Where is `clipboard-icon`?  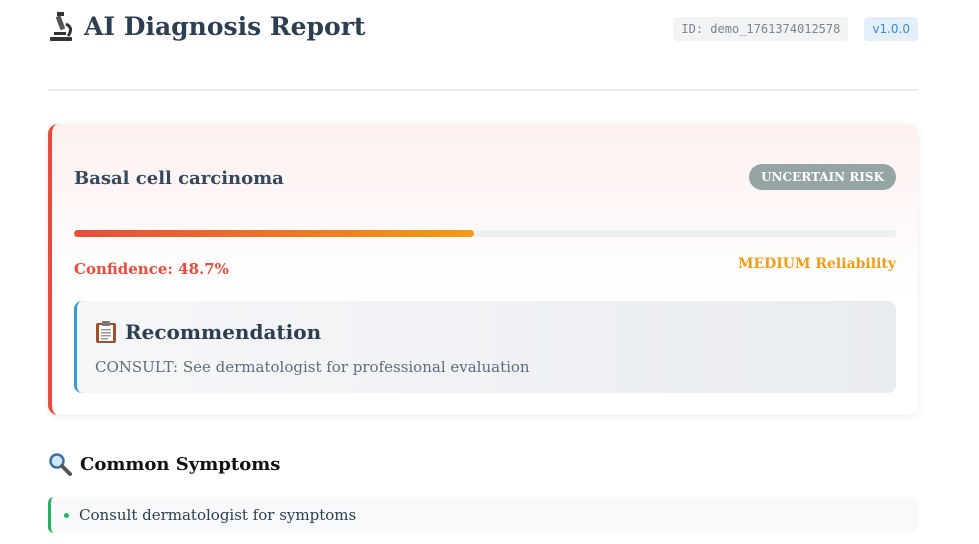 clipboard-icon is located at coordinates (106, 332).